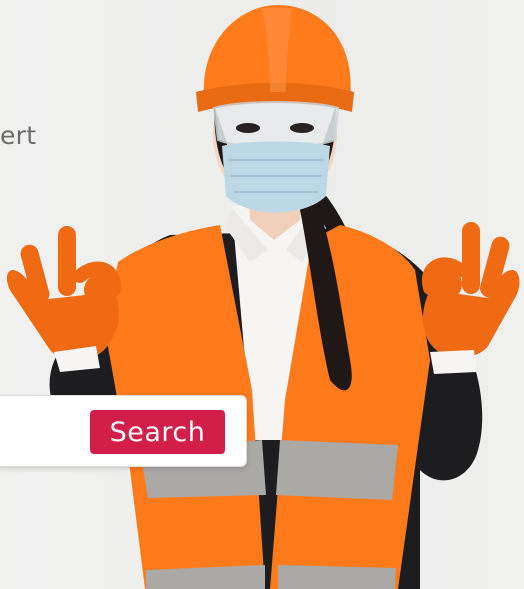 Image resolution: width=524 pixels, height=589 pixels. I want to click on search-bar: Search, so click(123, 431).